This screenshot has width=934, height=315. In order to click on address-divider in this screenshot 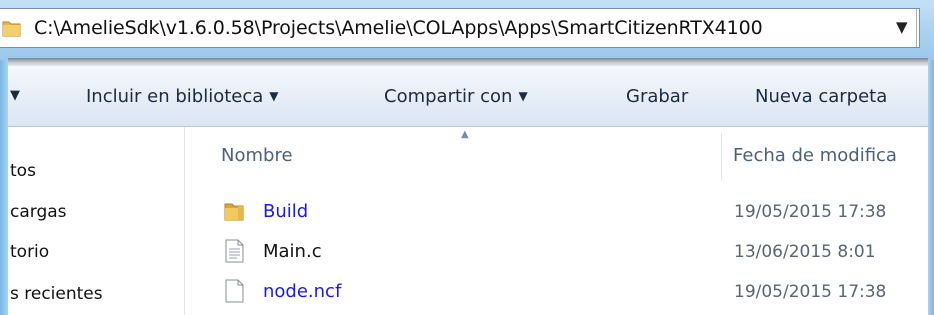, I will do `click(916, 28)`.